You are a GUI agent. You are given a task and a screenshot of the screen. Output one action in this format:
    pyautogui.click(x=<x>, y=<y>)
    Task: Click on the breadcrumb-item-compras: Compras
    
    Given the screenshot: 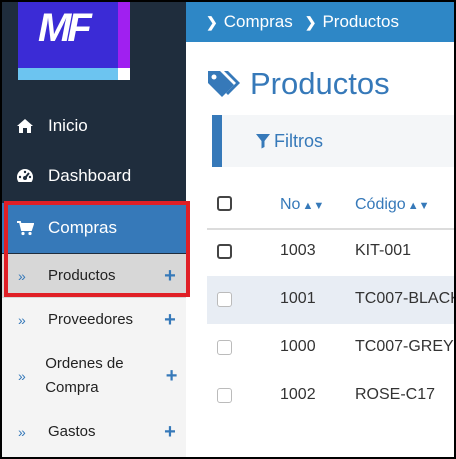 What is the action you would take?
    pyautogui.click(x=258, y=22)
    